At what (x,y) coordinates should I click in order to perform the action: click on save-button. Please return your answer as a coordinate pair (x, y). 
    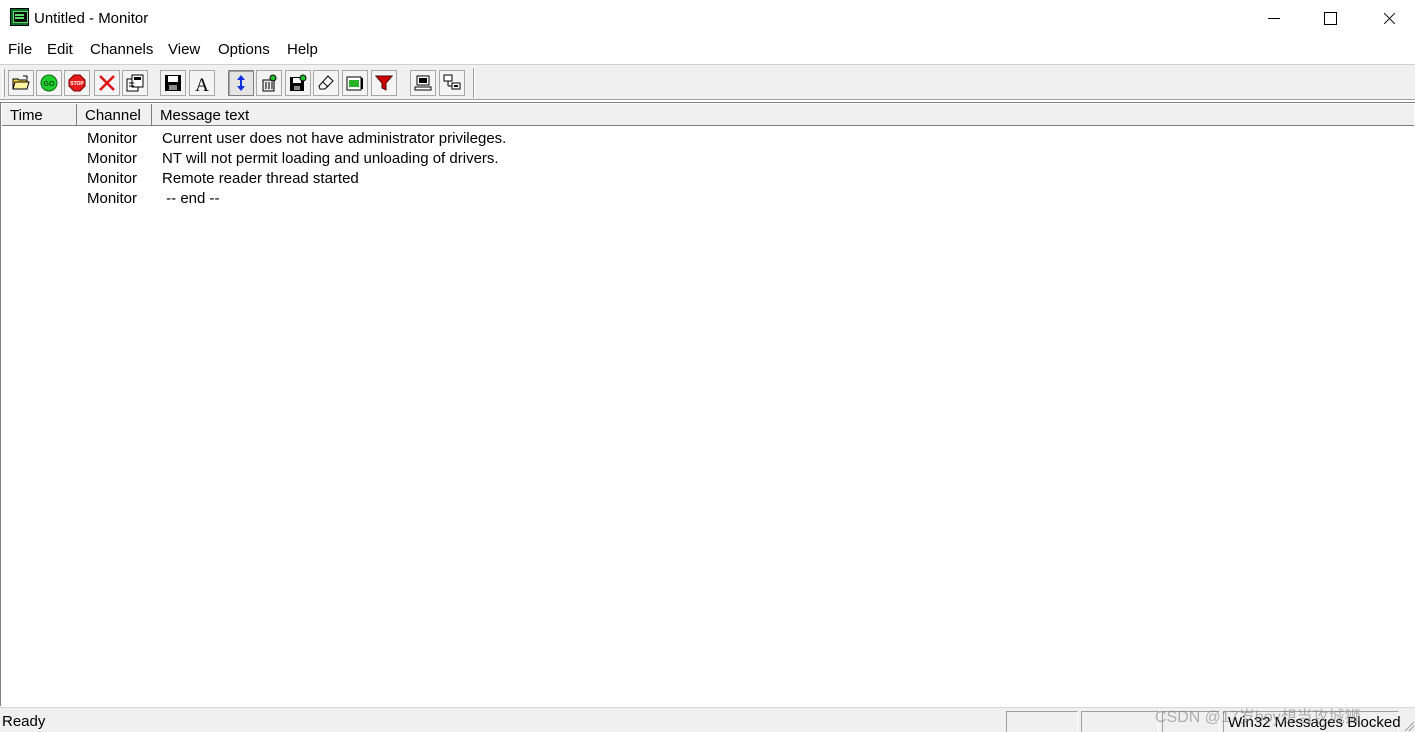
    Looking at the image, I should click on (173, 83).